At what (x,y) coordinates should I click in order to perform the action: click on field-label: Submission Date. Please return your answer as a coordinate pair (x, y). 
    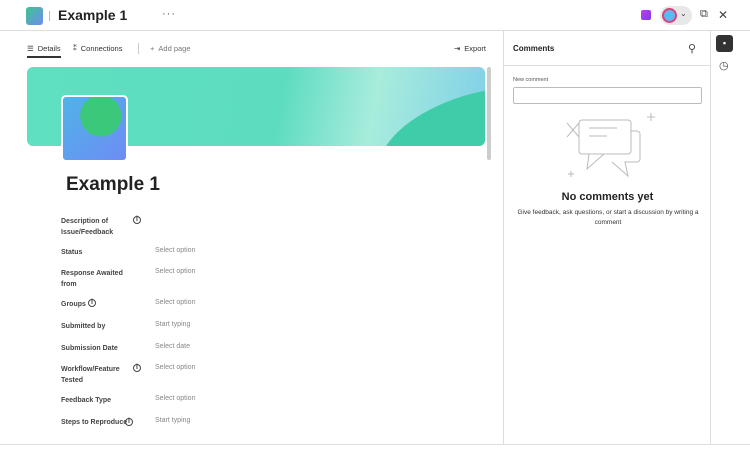
    Looking at the image, I should click on (89, 348).